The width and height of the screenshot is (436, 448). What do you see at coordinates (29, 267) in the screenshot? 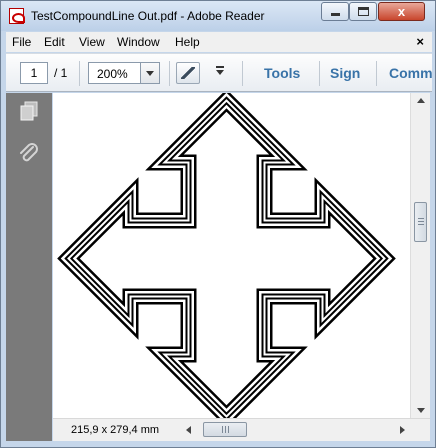
I see `navigation-pane` at bounding box center [29, 267].